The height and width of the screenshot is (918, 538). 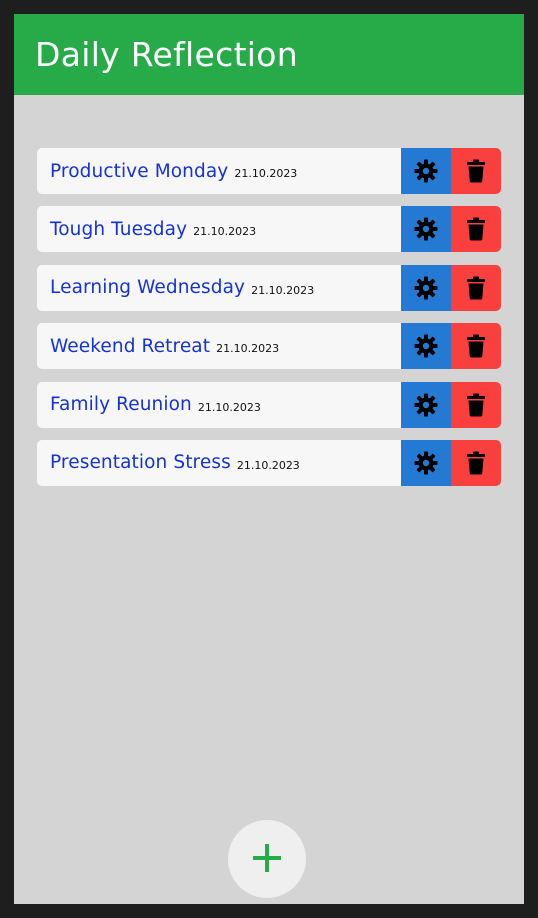 I want to click on add-entry-button, so click(x=267, y=859).